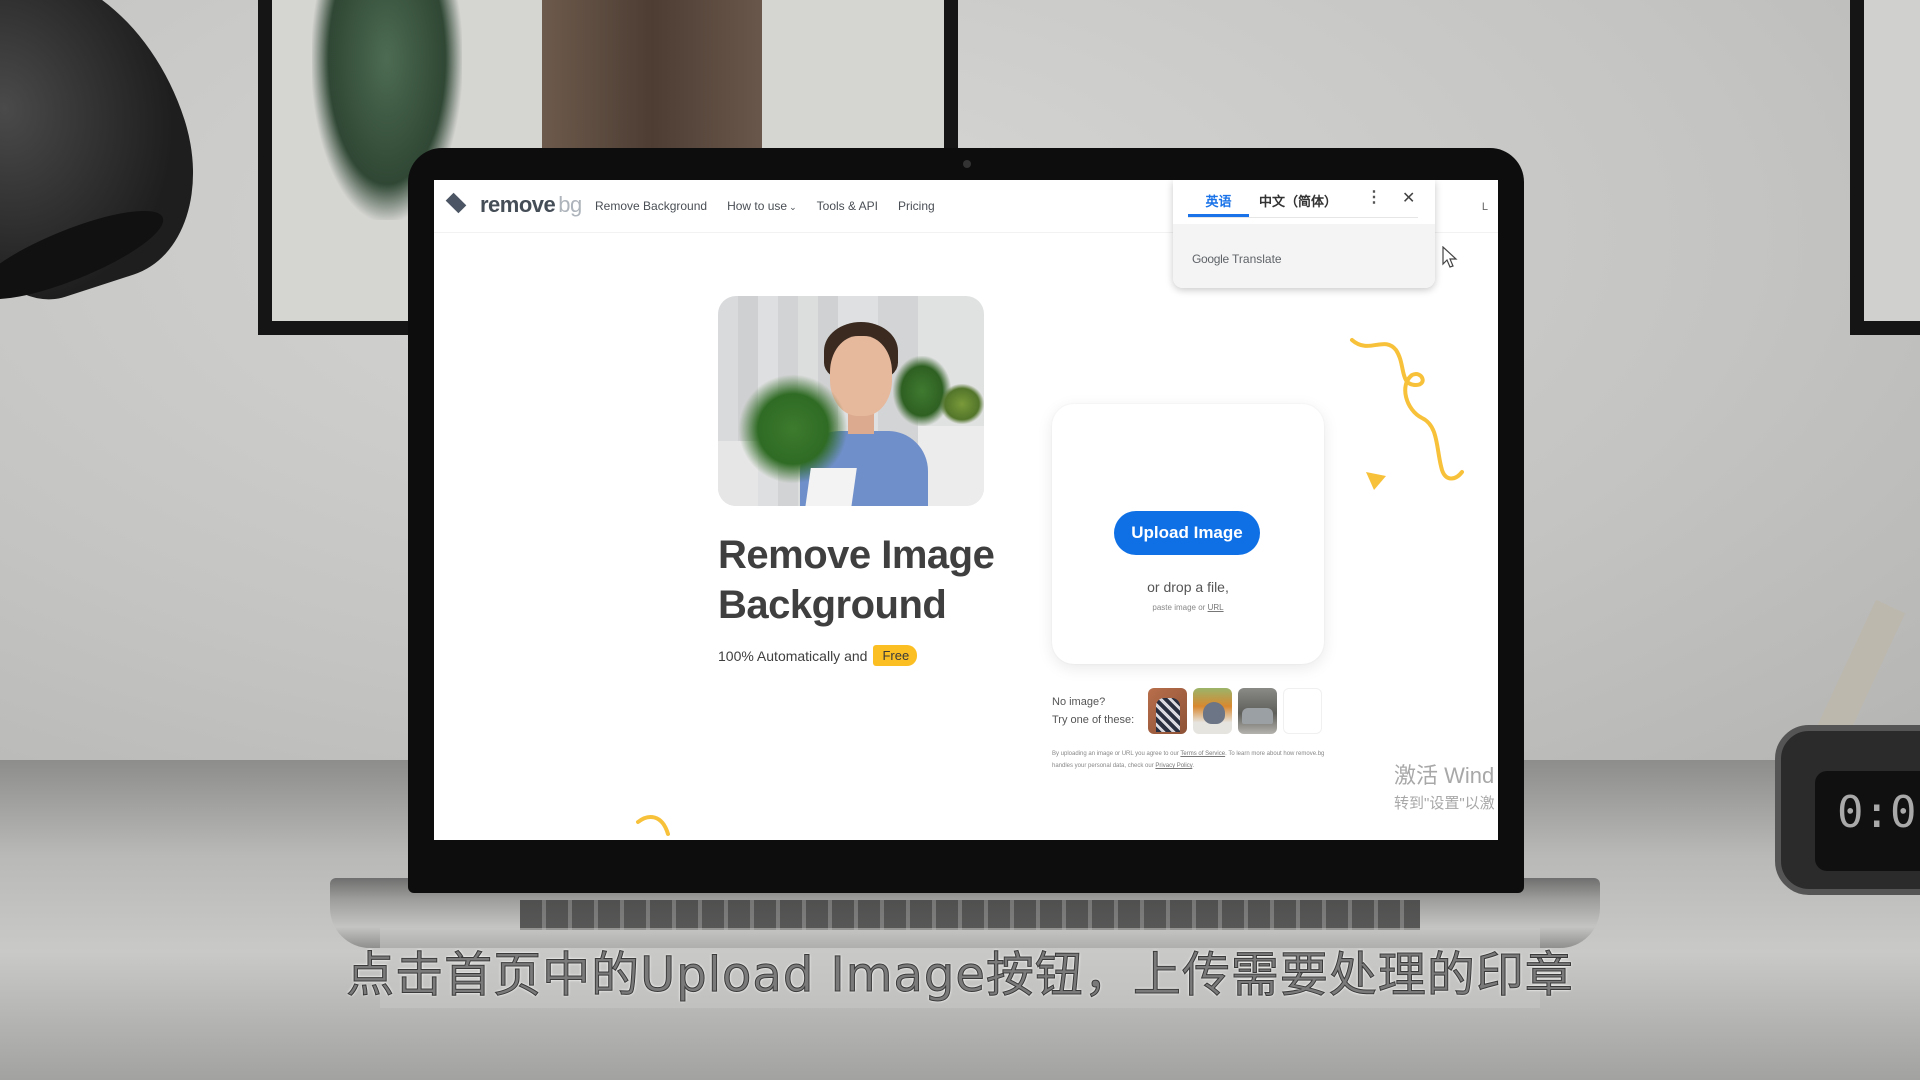 The width and height of the screenshot is (1920, 1080). I want to click on yellow-arc-decoration, so click(653, 825).